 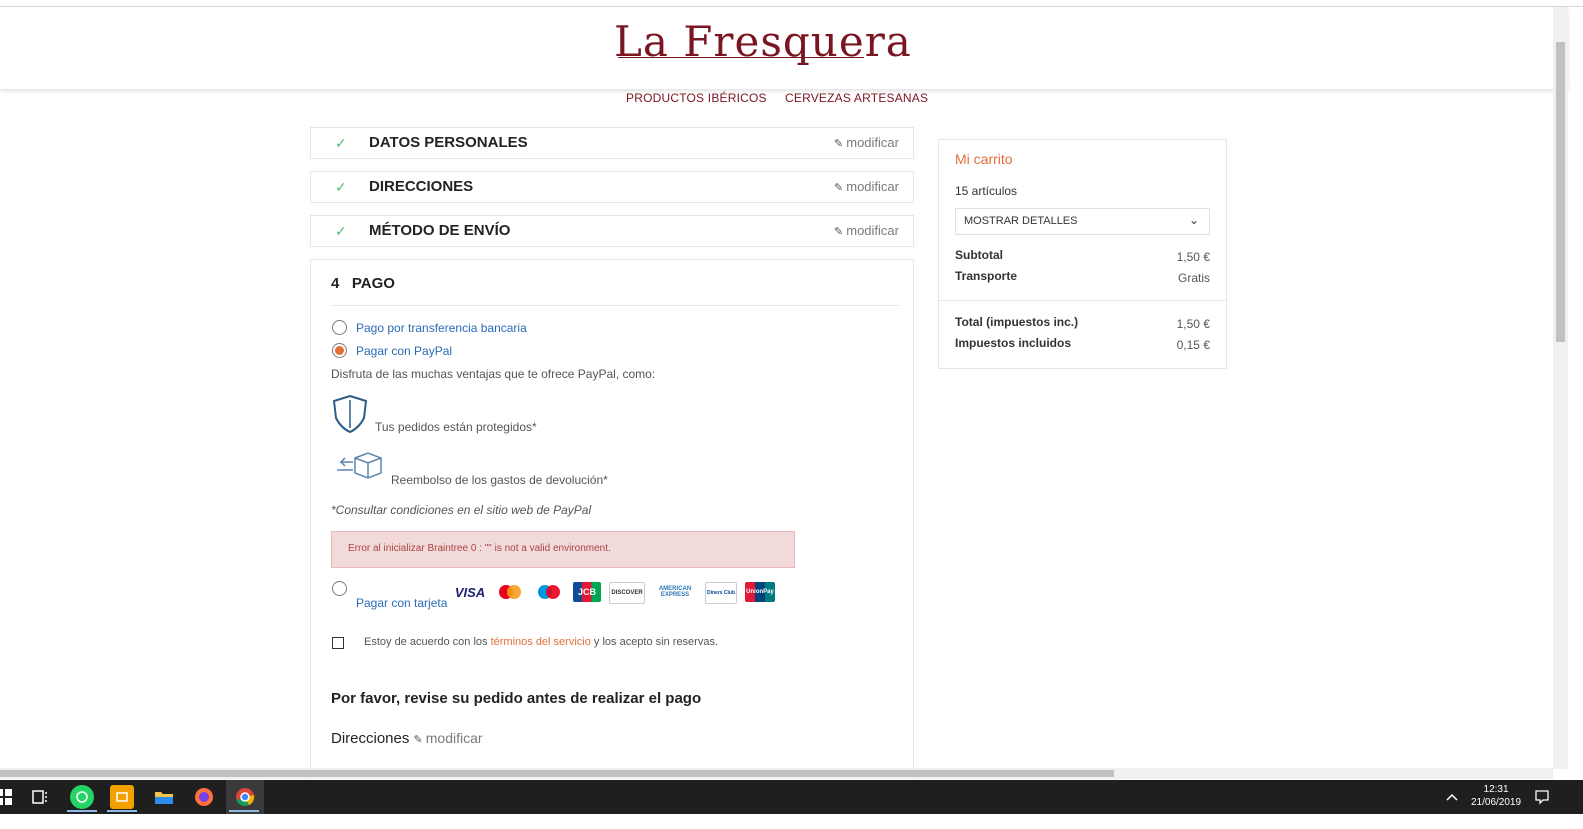 I want to click on total-value: 1,50 €, so click(x=1193, y=324).